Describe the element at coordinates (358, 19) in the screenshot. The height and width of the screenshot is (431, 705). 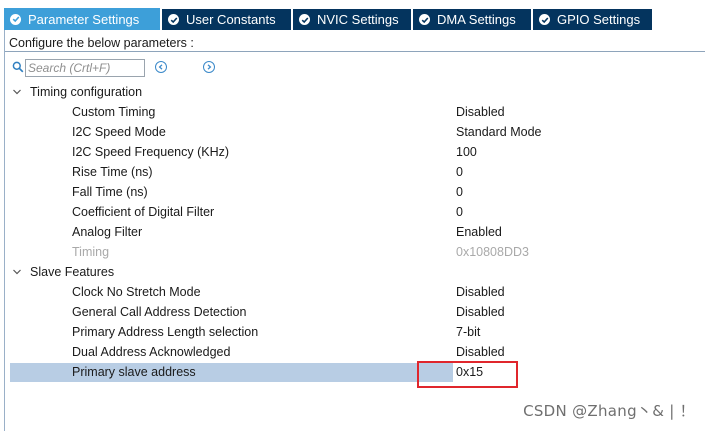
I see `tab-label: NVIC Settings` at that location.